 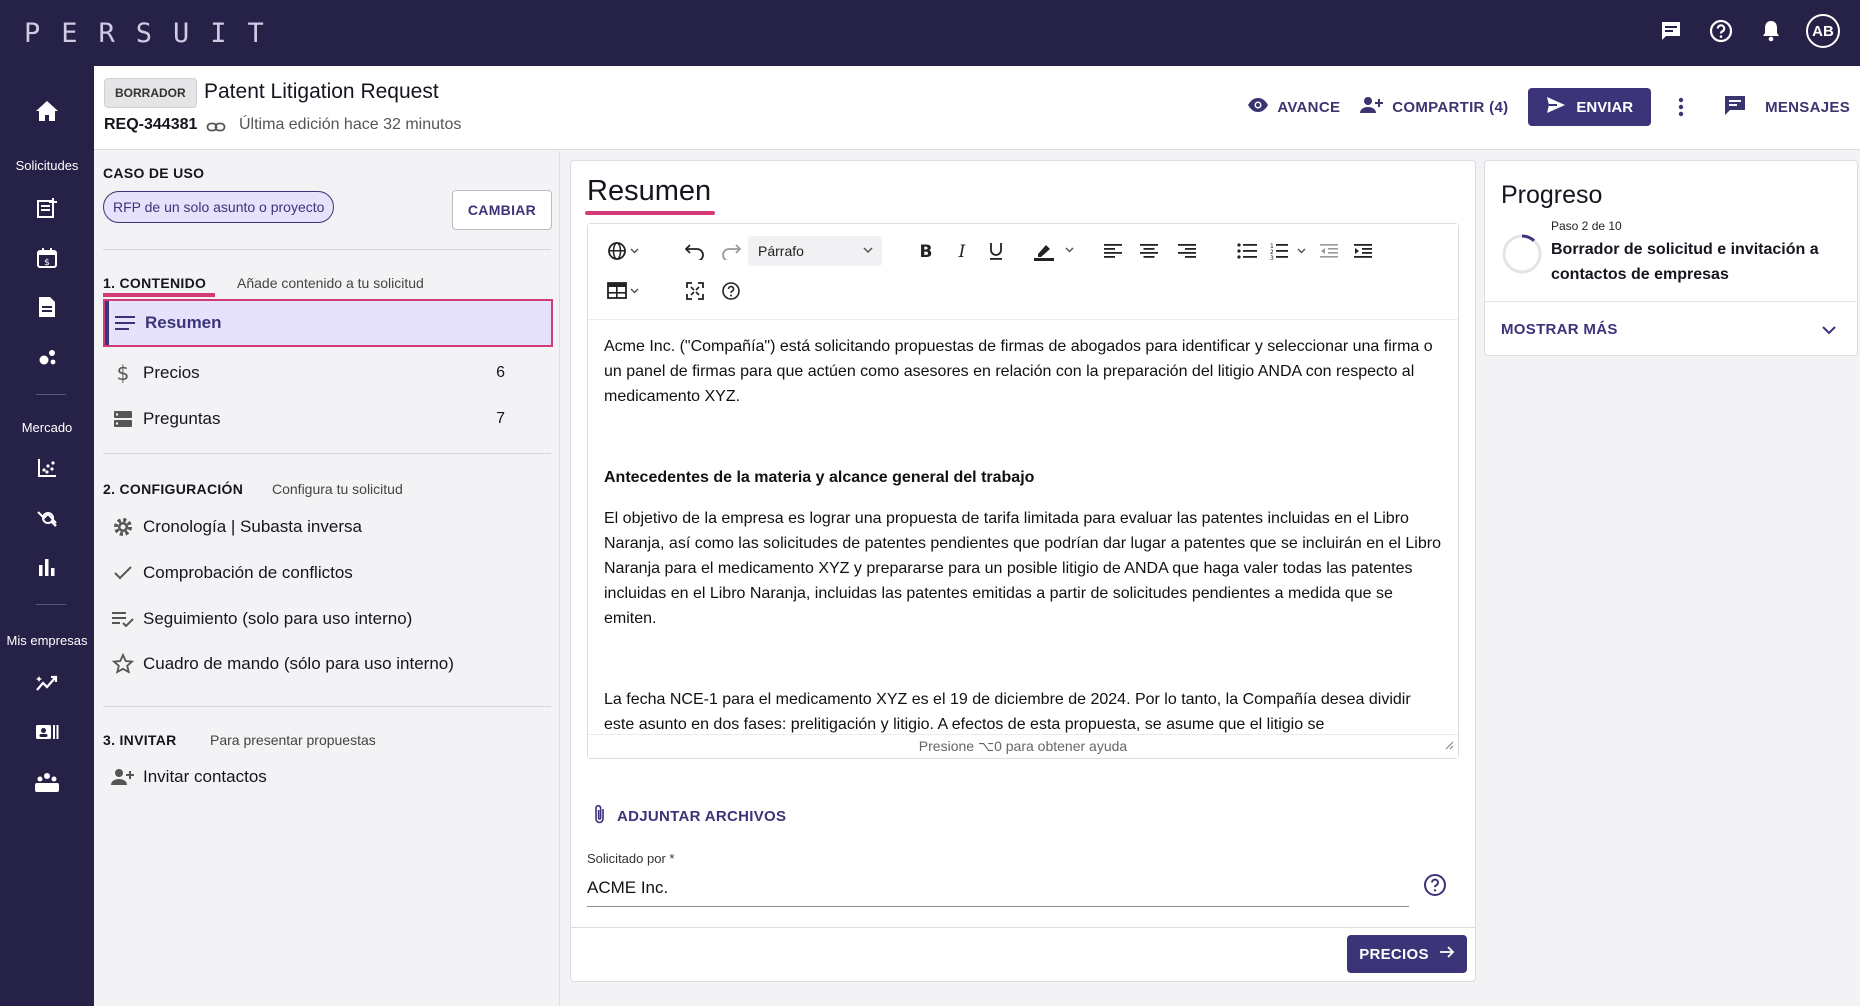 What do you see at coordinates (47, 782) in the screenshot?
I see `team-icon` at bounding box center [47, 782].